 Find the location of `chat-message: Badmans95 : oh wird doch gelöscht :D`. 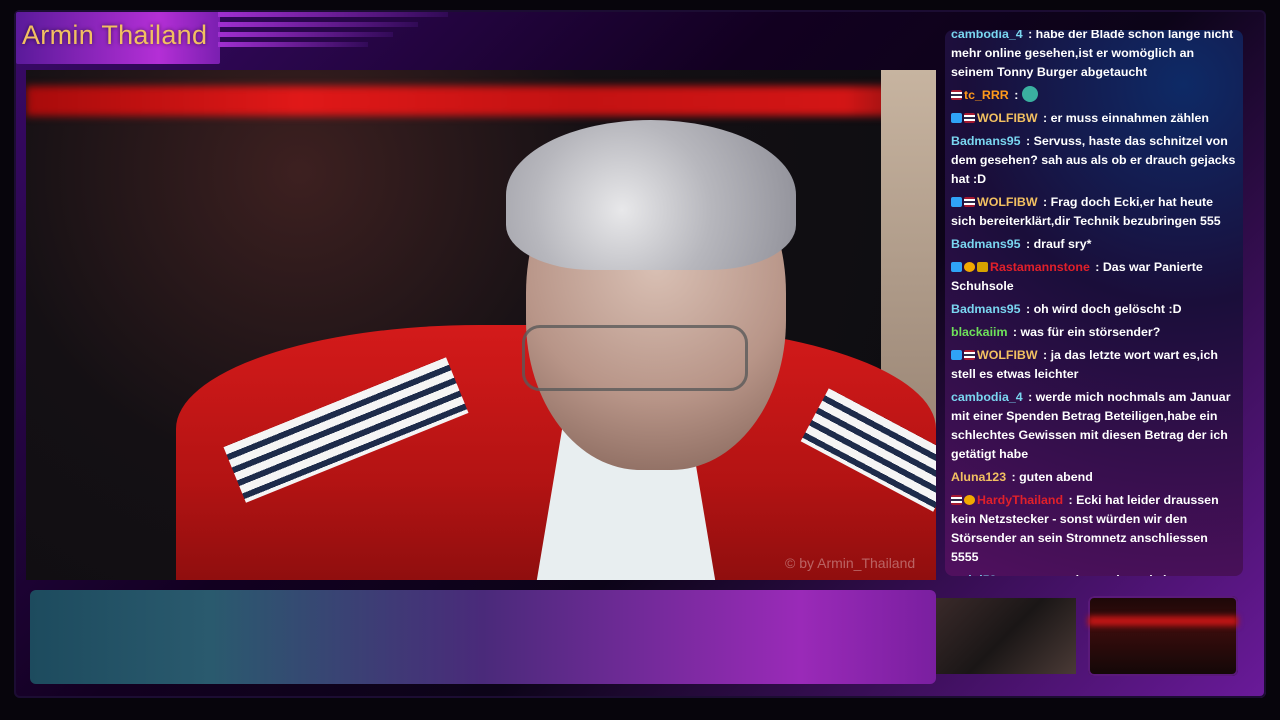

chat-message: Badmans95 : oh wird doch gelöscht :D is located at coordinates (1094, 309).